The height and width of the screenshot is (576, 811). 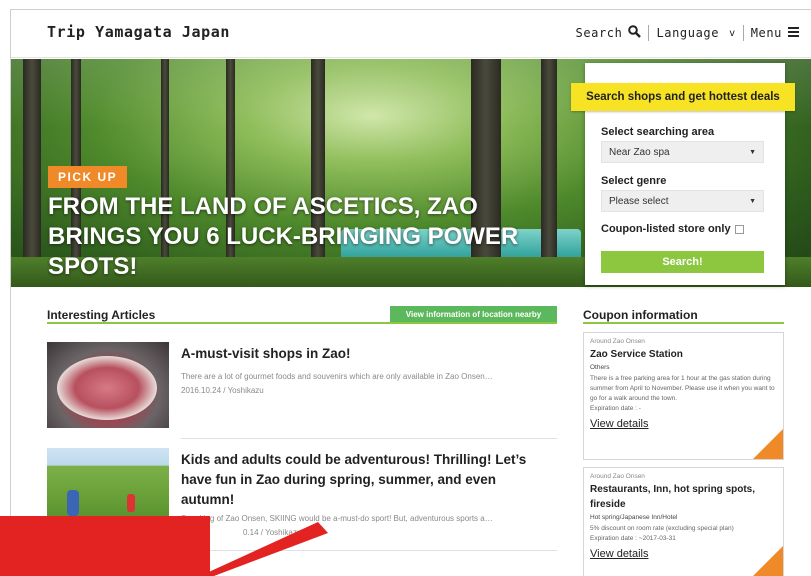 I want to click on article-meta: 2016.10.24 / Yoshikazu, so click(x=222, y=390).